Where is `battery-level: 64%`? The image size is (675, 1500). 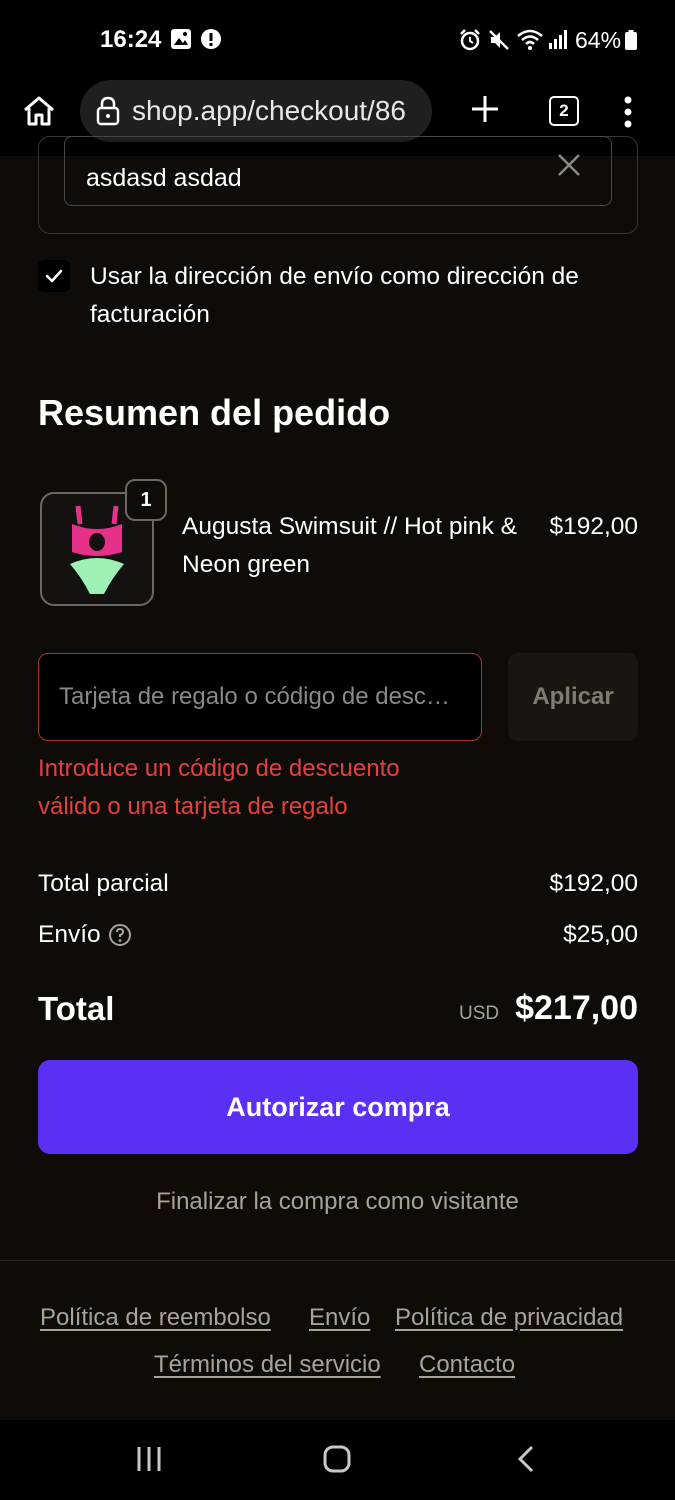 battery-level: 64% is located at coordinates (598, 40).